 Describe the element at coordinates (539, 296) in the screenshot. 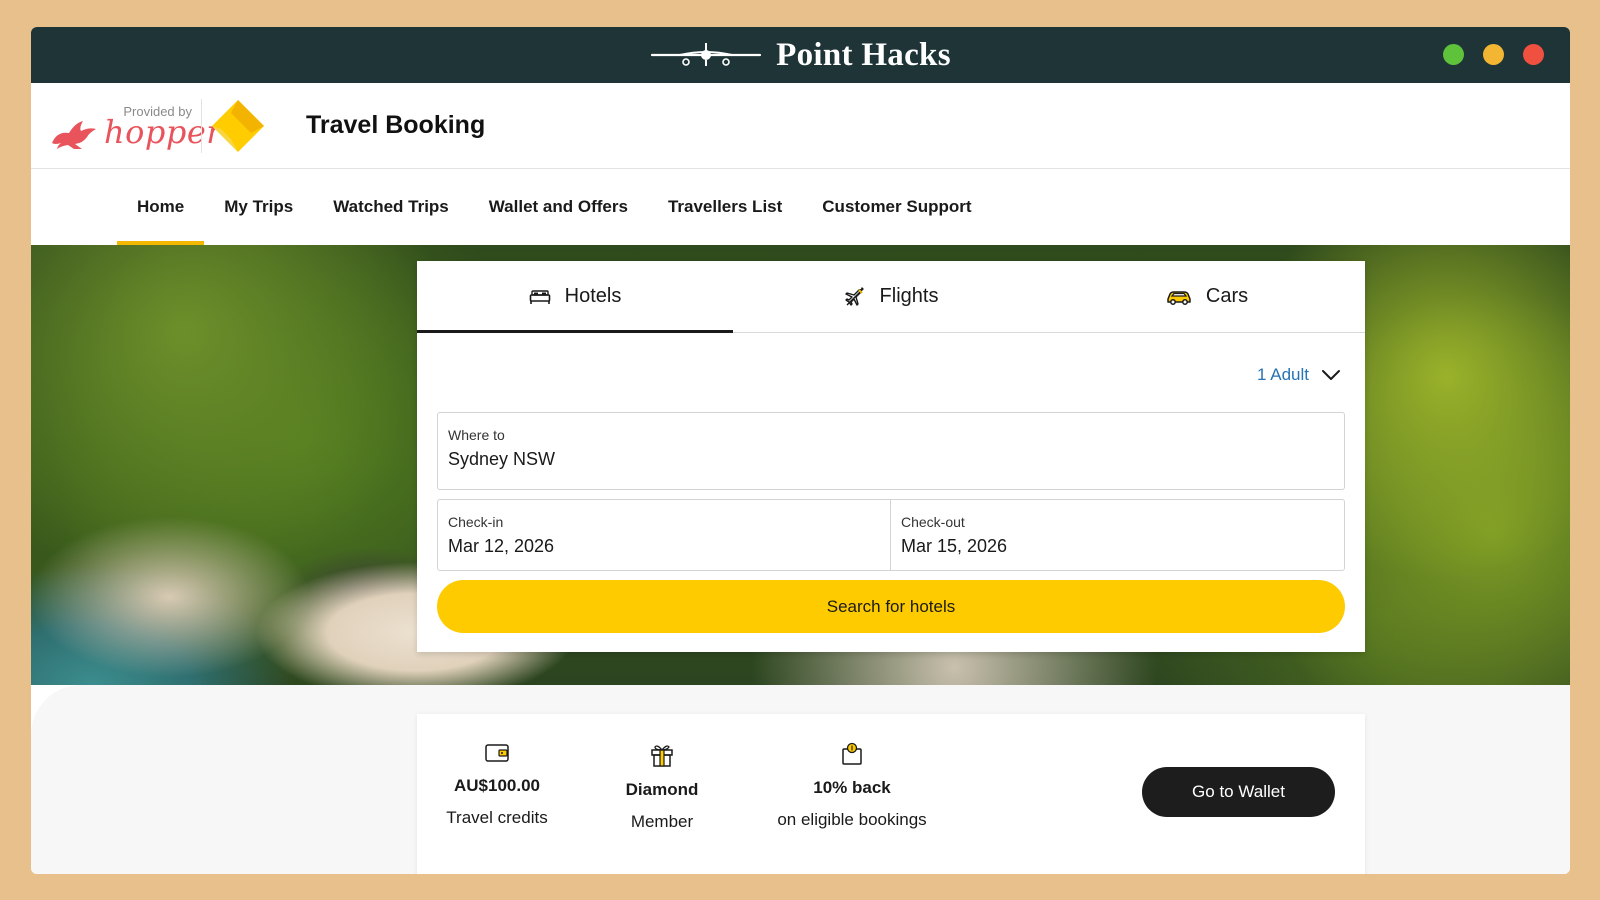

I see `bed-icon` at that location.